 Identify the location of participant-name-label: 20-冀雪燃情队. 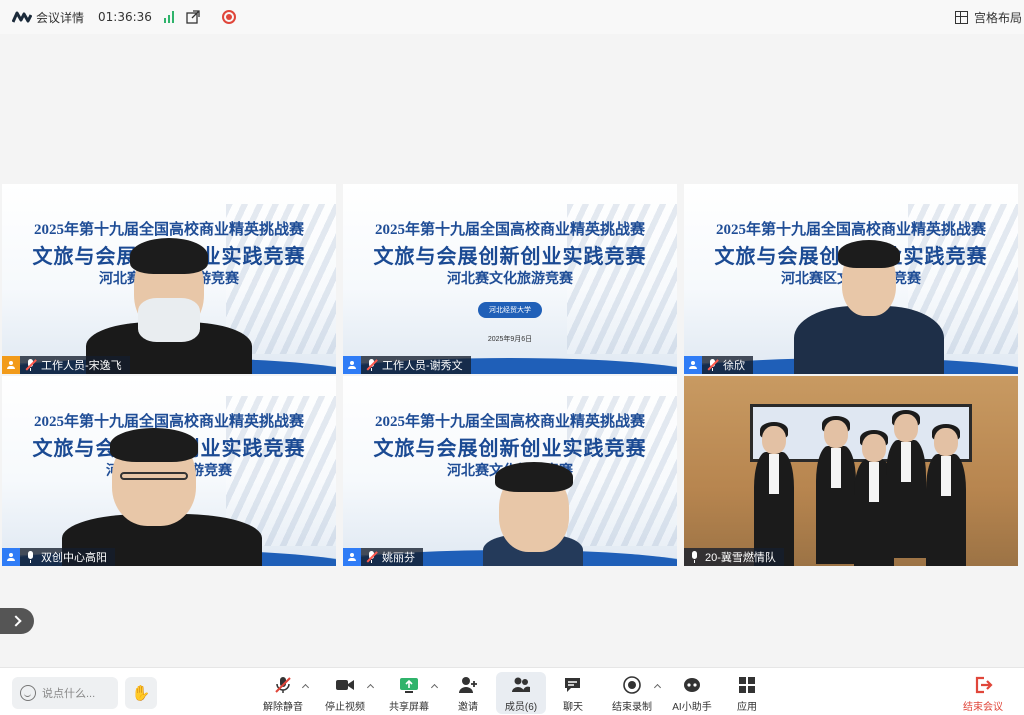
(734, 557).